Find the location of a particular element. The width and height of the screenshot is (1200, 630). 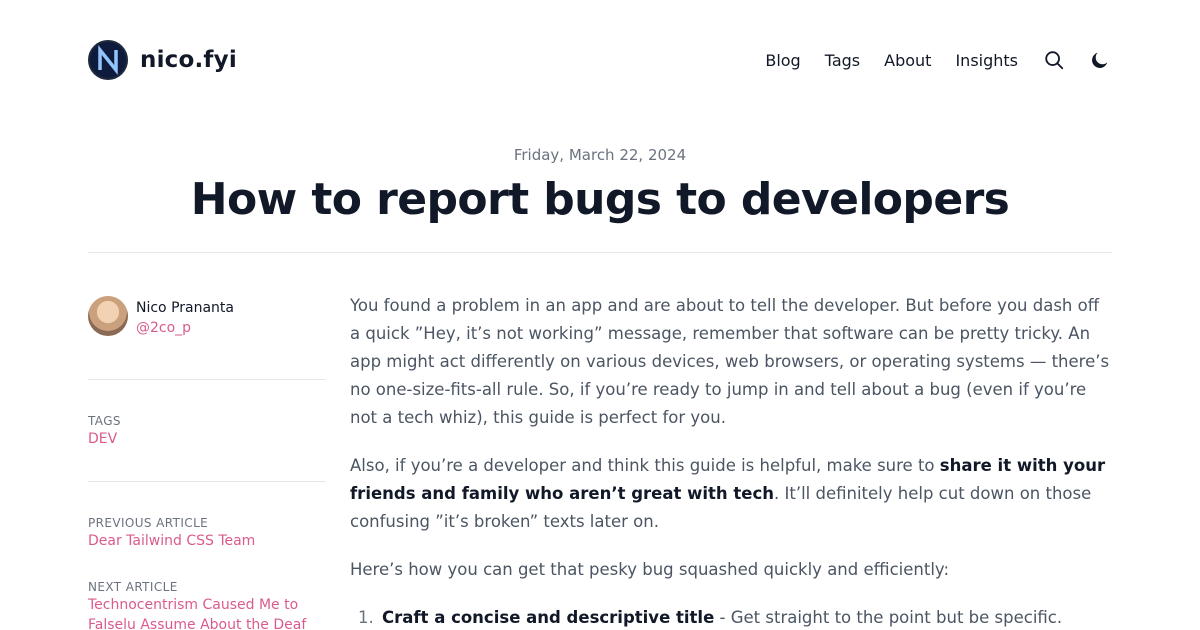

list-item-bold: Craft a concise and descriptive title is located at coordinates (548, 617).